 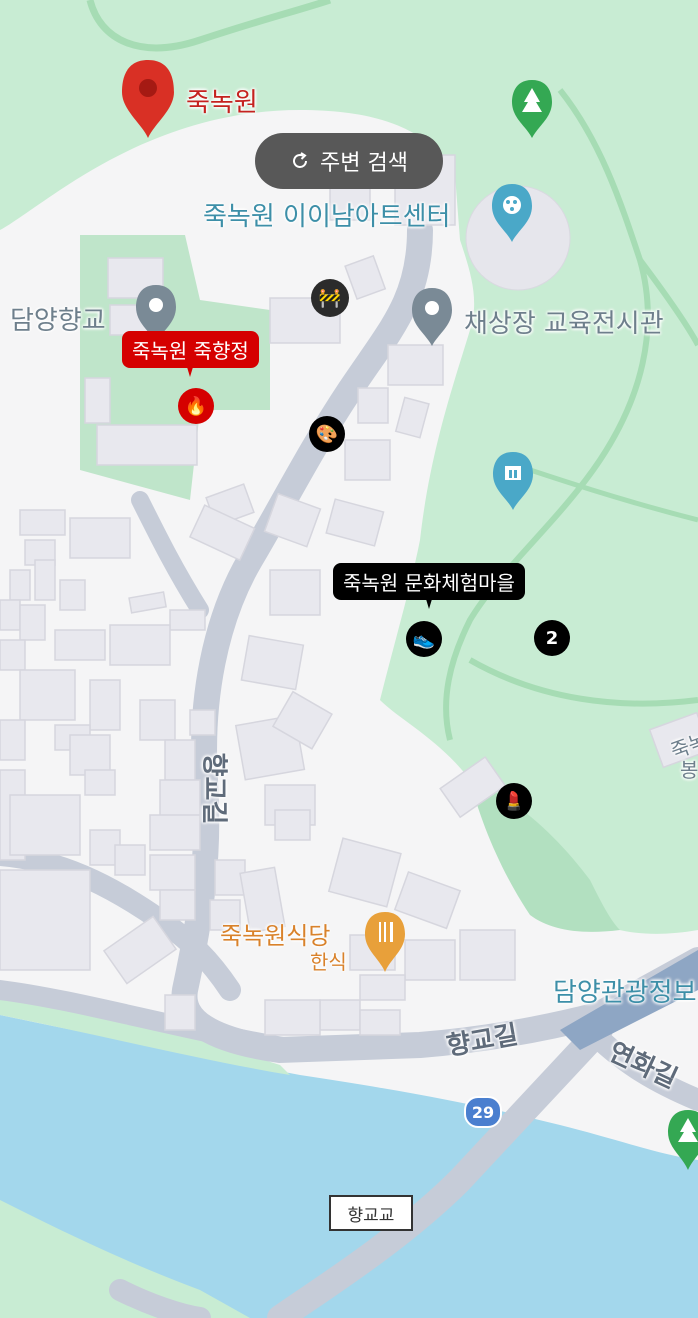 I want to click on lipstick-marker: 💄, so click(x=514, y=801).